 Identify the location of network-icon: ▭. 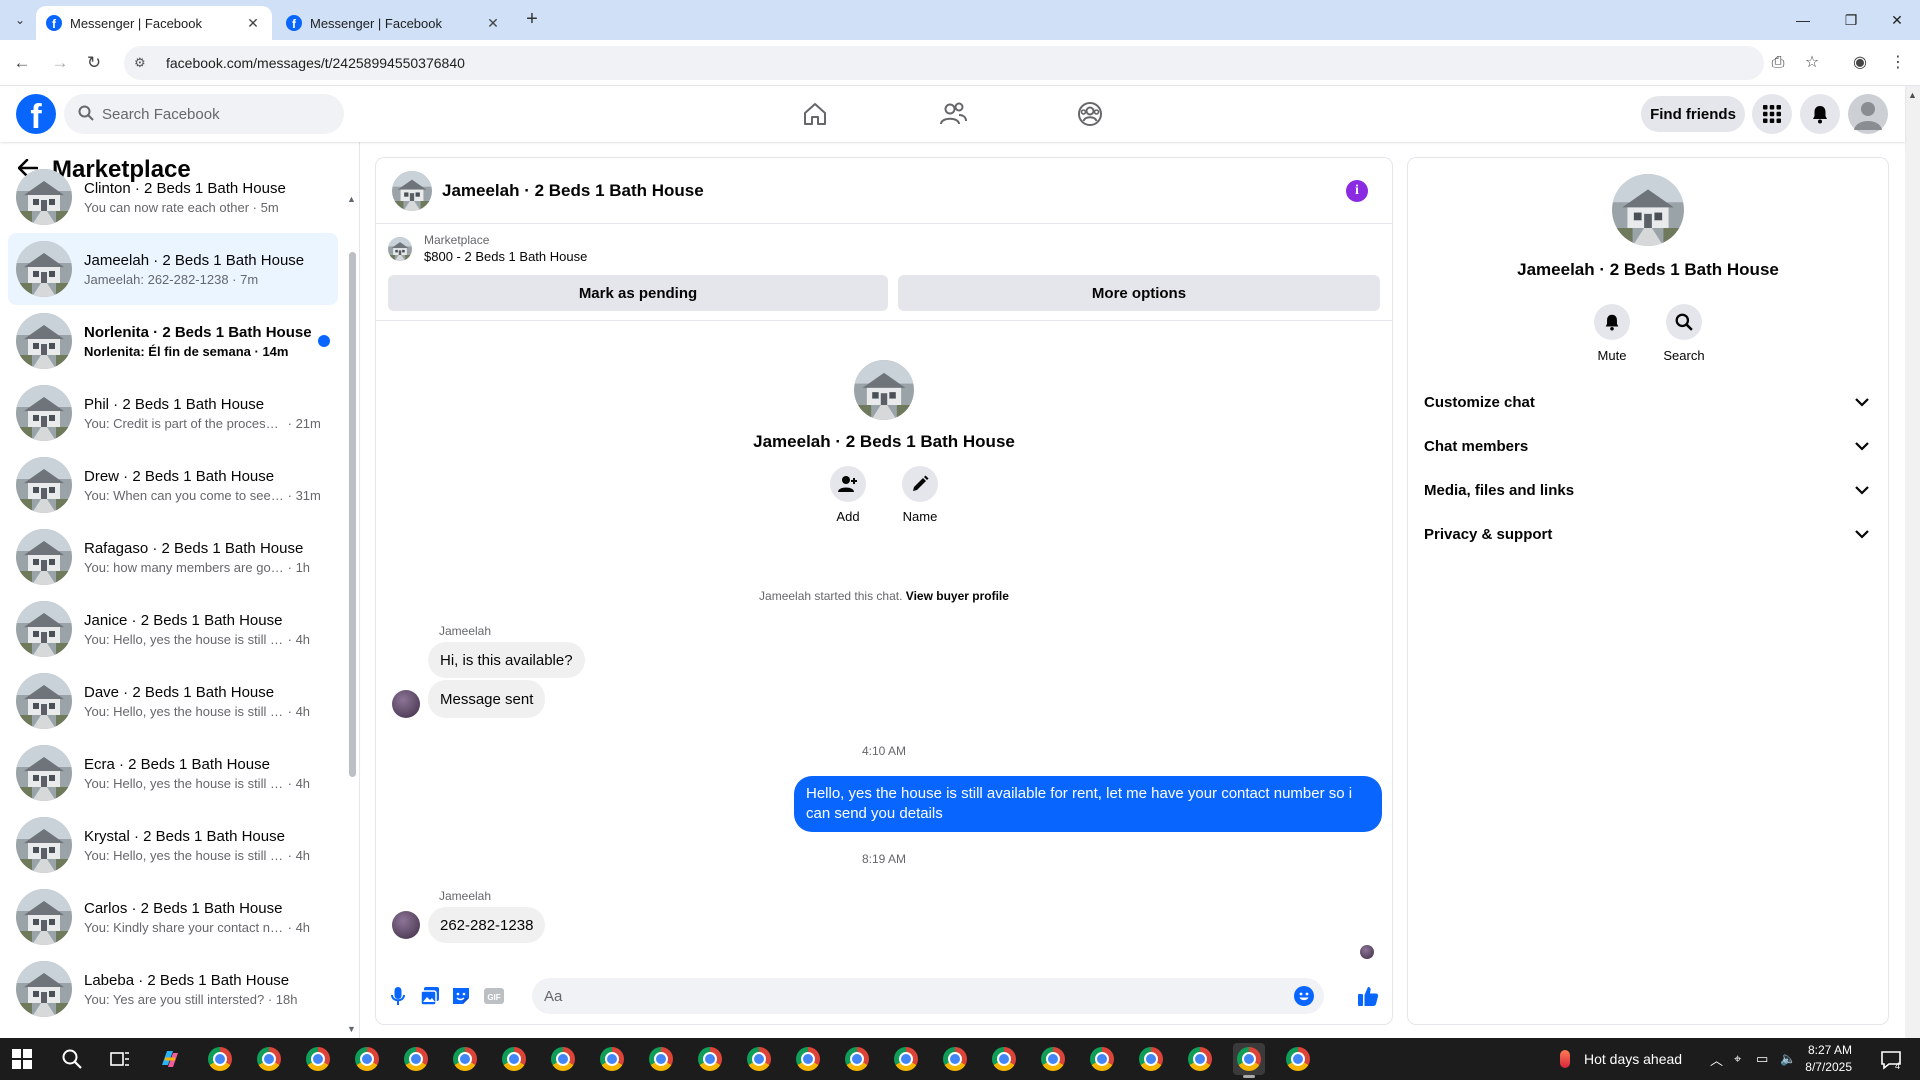
(1762, 1059).